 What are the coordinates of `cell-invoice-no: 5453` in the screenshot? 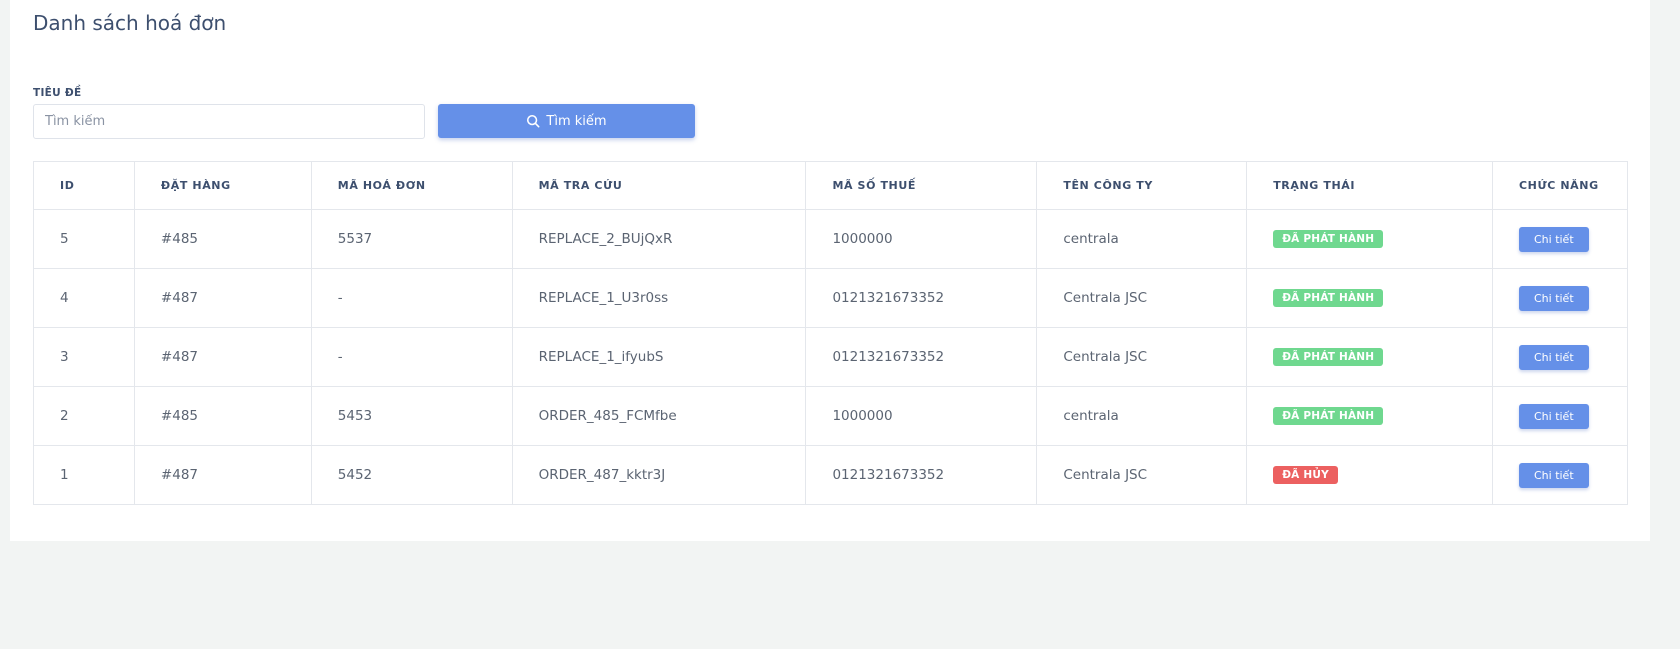 It's located at (411, 416).